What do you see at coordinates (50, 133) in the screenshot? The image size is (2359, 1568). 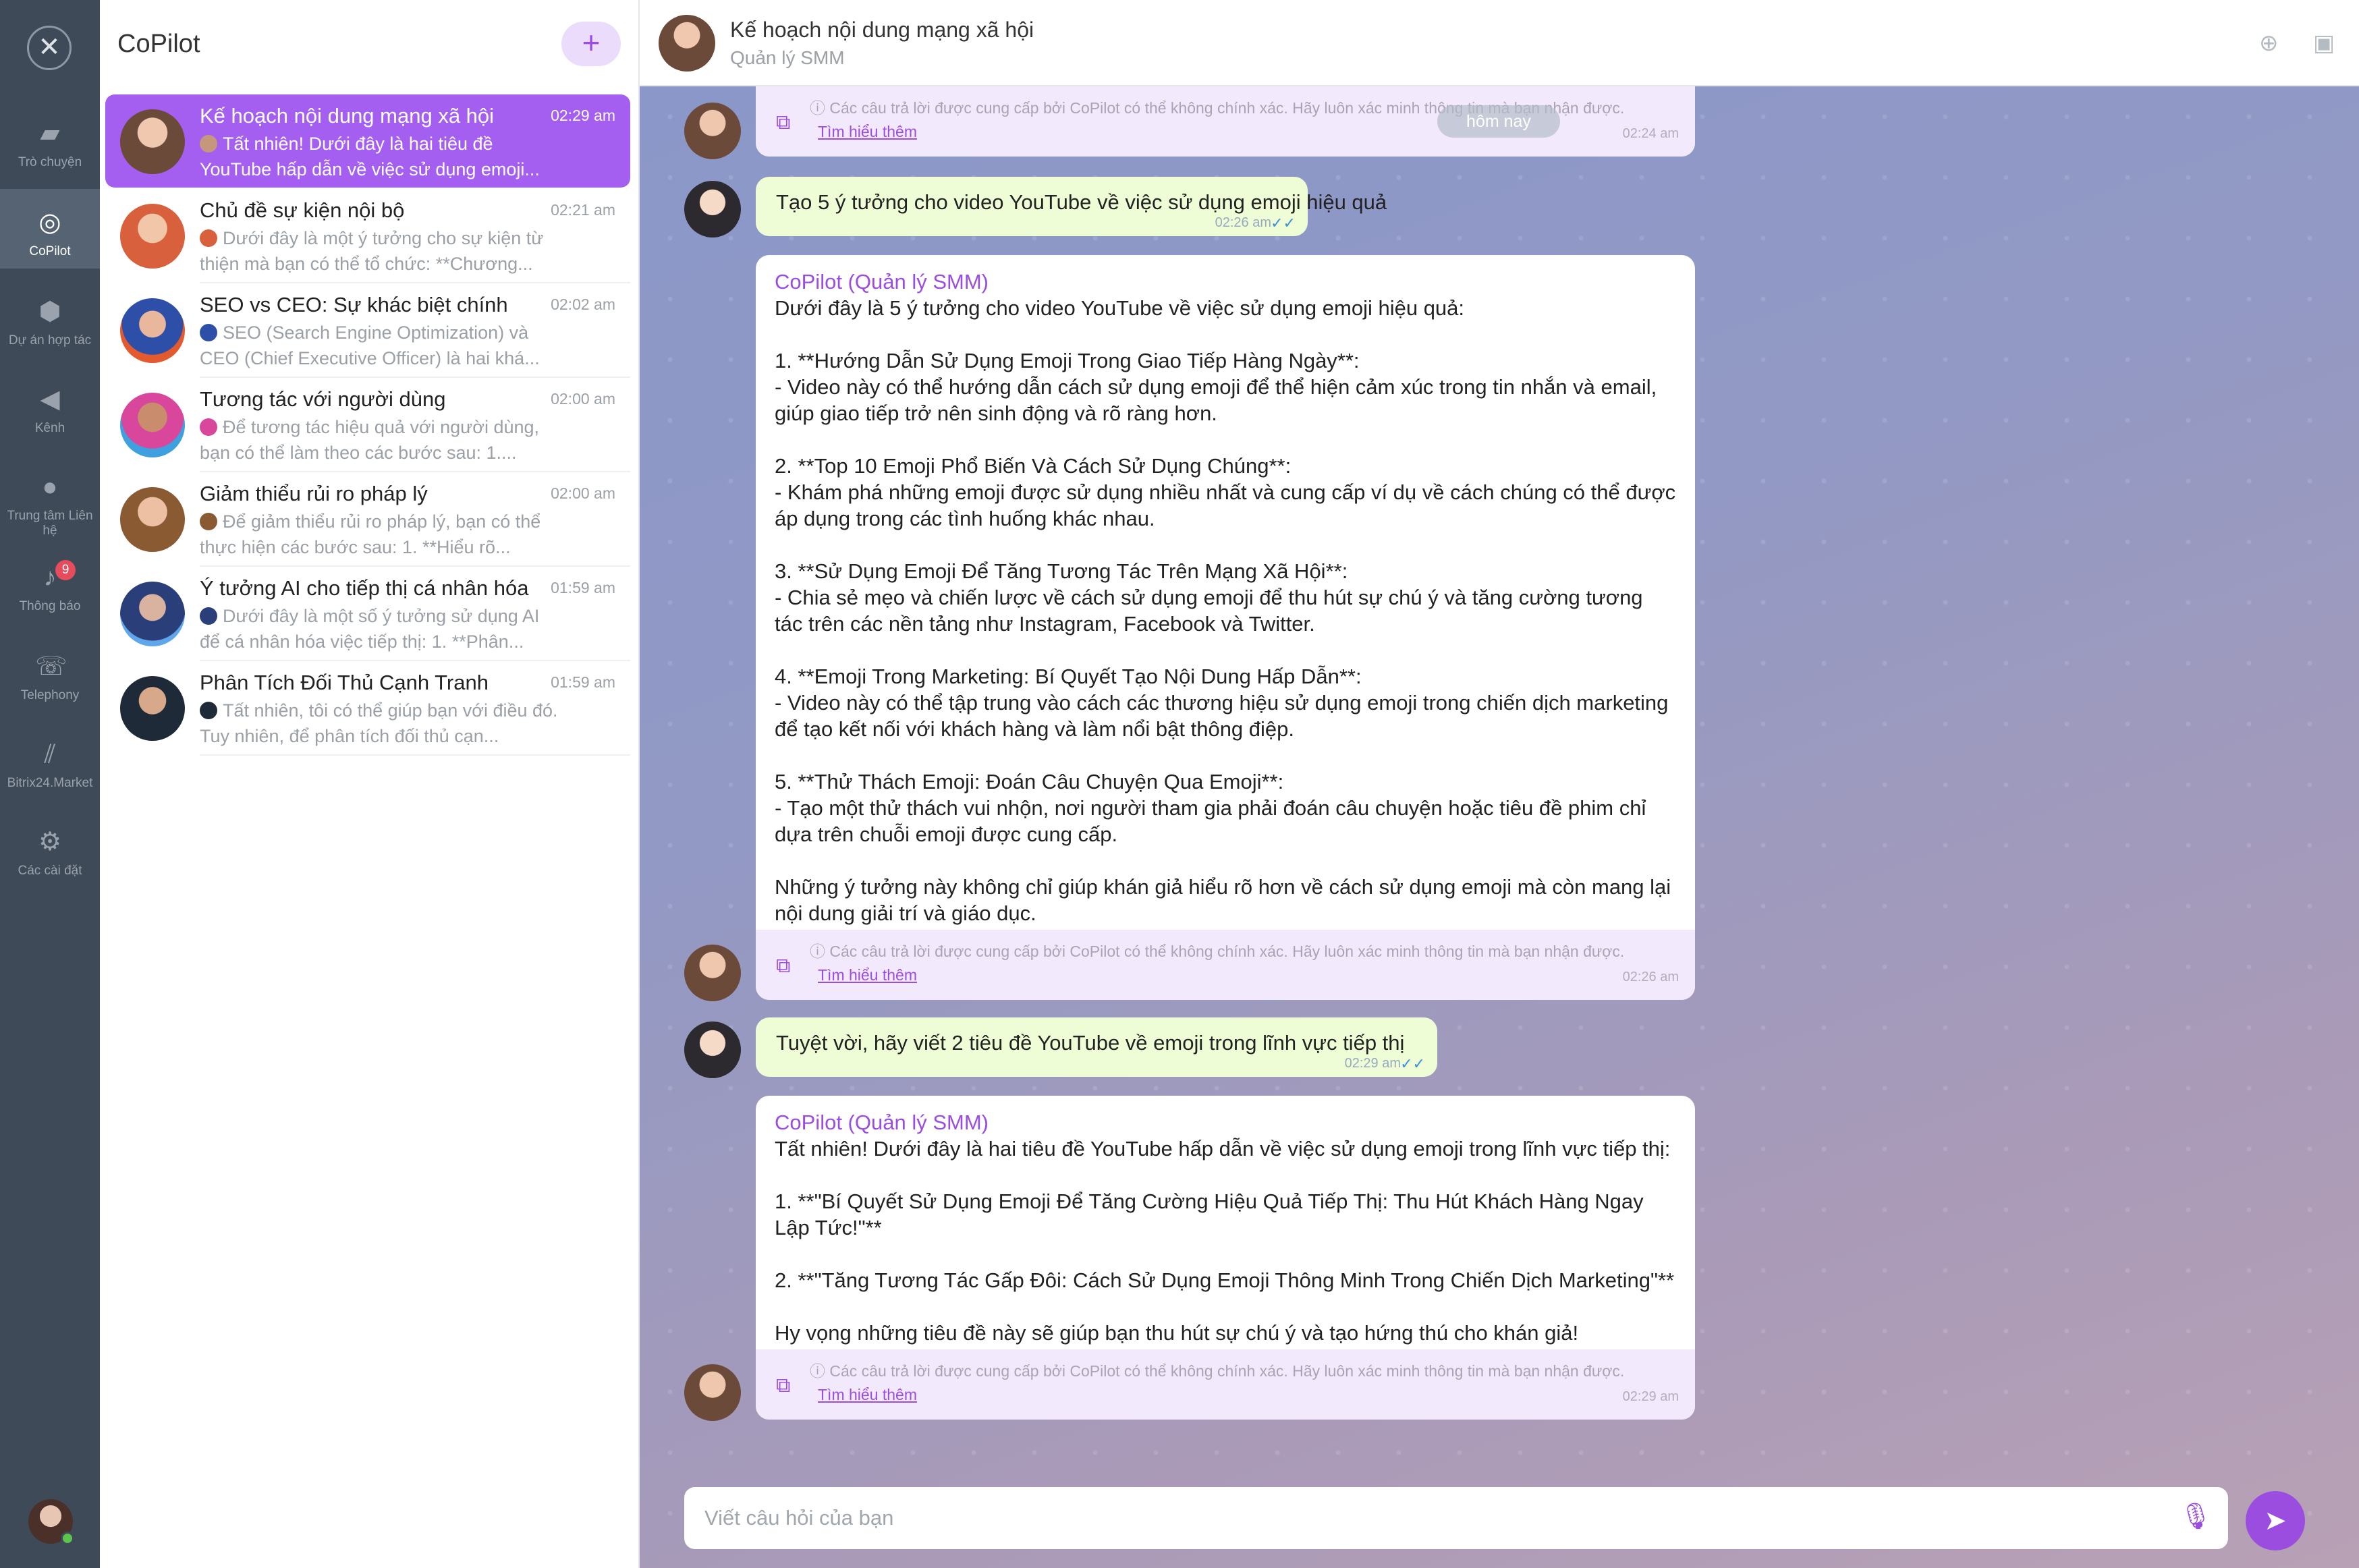 I see `chat-bubbles-icon: ▰` at bounding box center [50, 133].